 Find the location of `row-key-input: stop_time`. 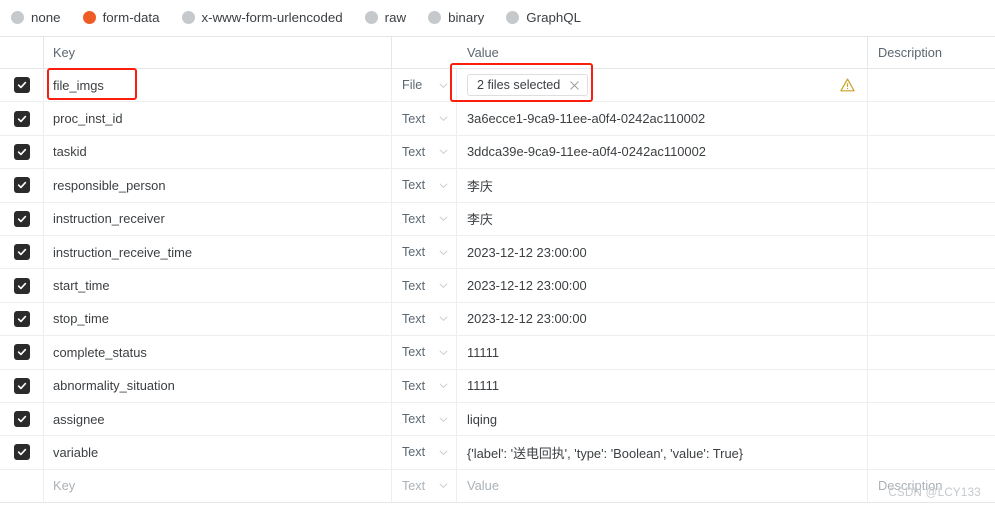

row-key-input: stop_time is located at coordinates (218, 319).